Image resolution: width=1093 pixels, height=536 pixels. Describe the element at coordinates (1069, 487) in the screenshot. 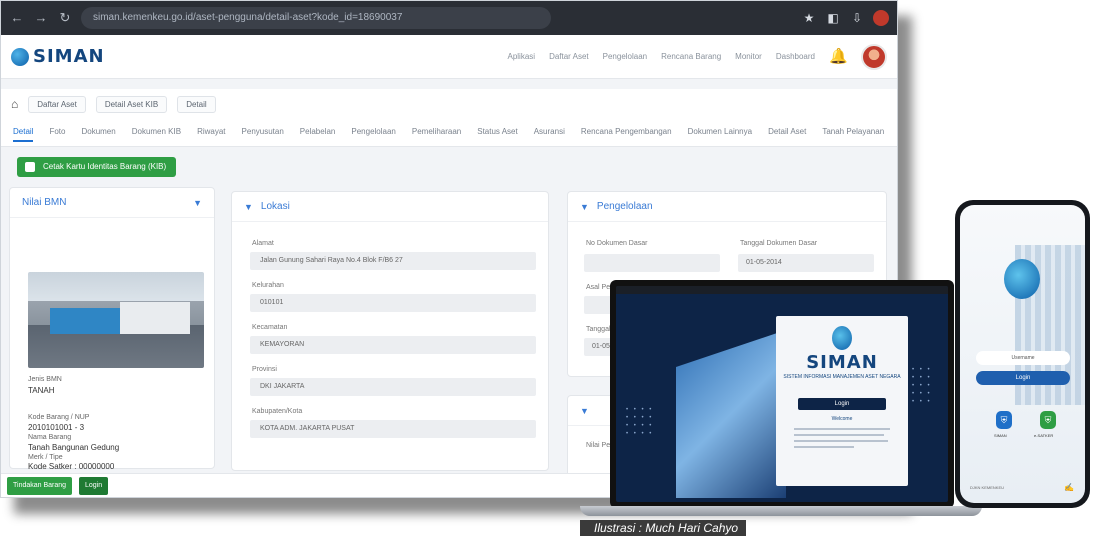

I see `signature-icon: ✍` at that location.